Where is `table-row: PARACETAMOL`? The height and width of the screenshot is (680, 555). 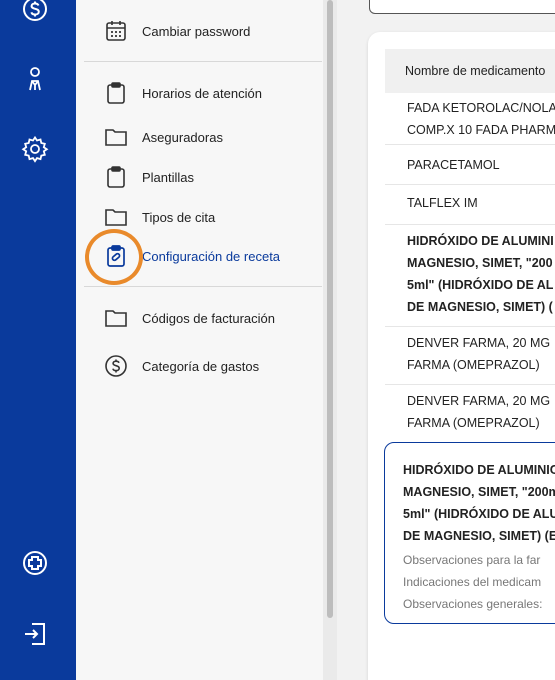
table-row: PARACETAMOL is located at coordinates (470, 165).